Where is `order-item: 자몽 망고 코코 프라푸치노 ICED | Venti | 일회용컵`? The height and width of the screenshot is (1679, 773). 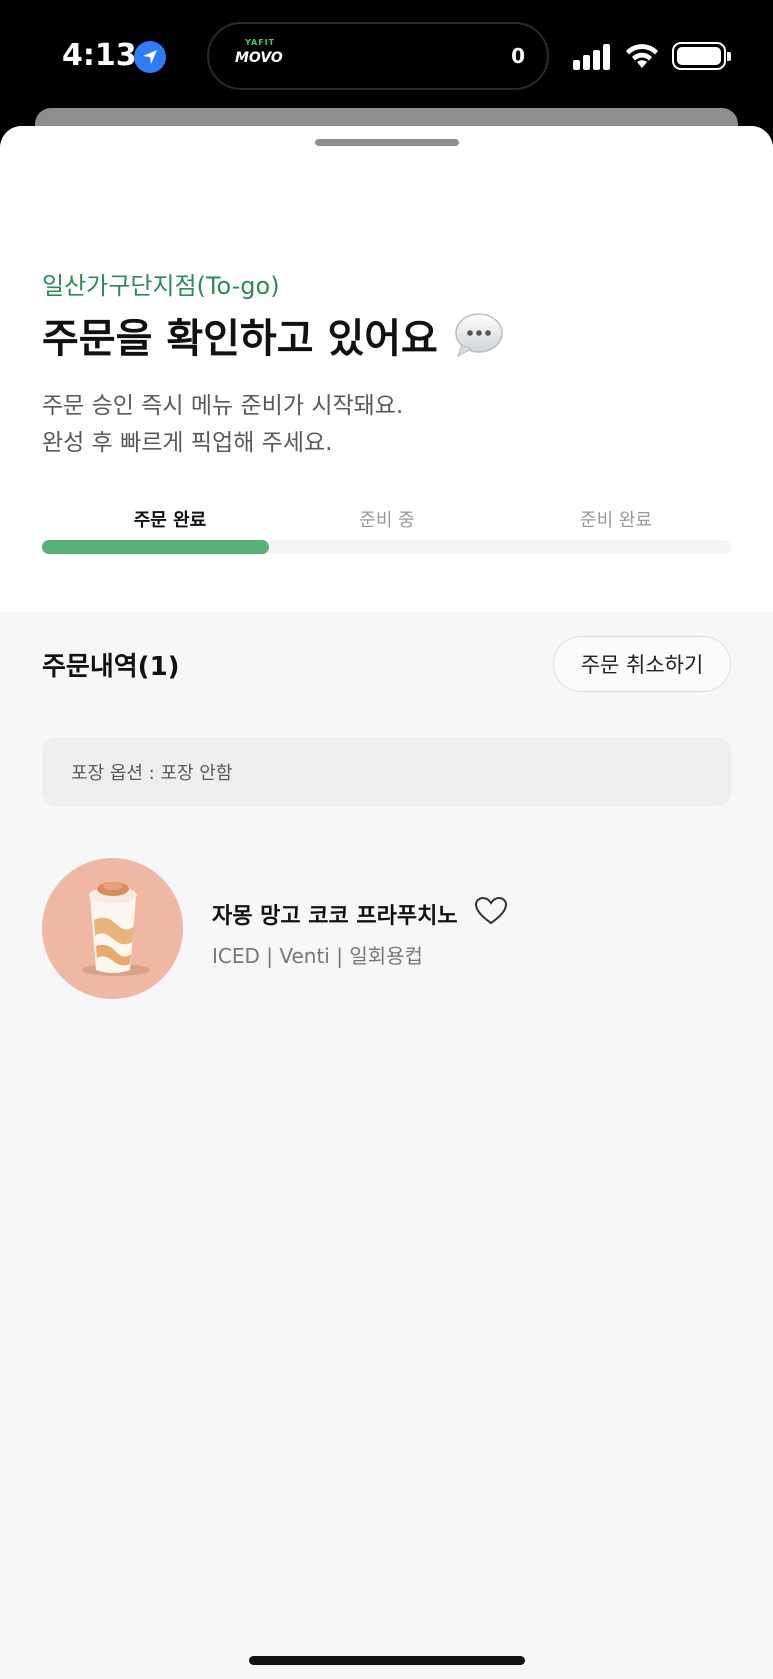 order-item: 자몽 망고 코코 프라푸치노 ICED | Venti | 일회용컵 is located at coordinates (386, 929).